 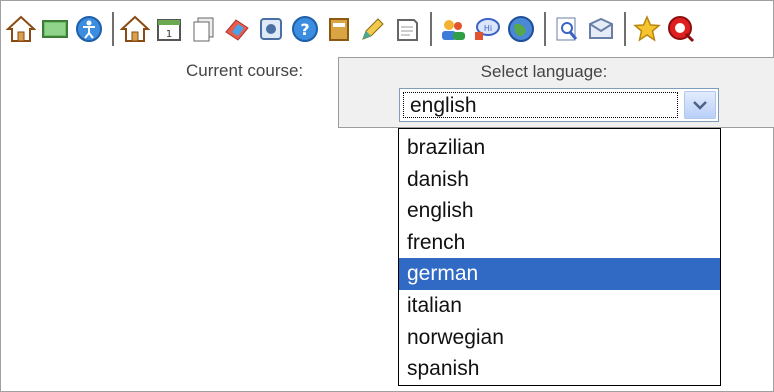 I want to click on calendar-icon: 1, so click(x=169, y=29).